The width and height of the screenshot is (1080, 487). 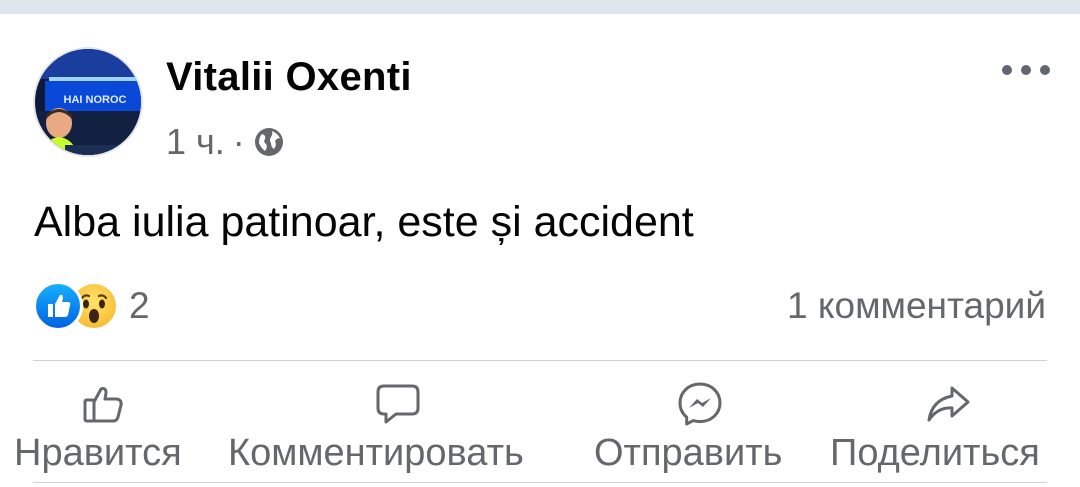 What do you see at coordinates (376, 453) in the screenshot?
I see `comment-label: Комментировать` at bounding box center [376, 453].